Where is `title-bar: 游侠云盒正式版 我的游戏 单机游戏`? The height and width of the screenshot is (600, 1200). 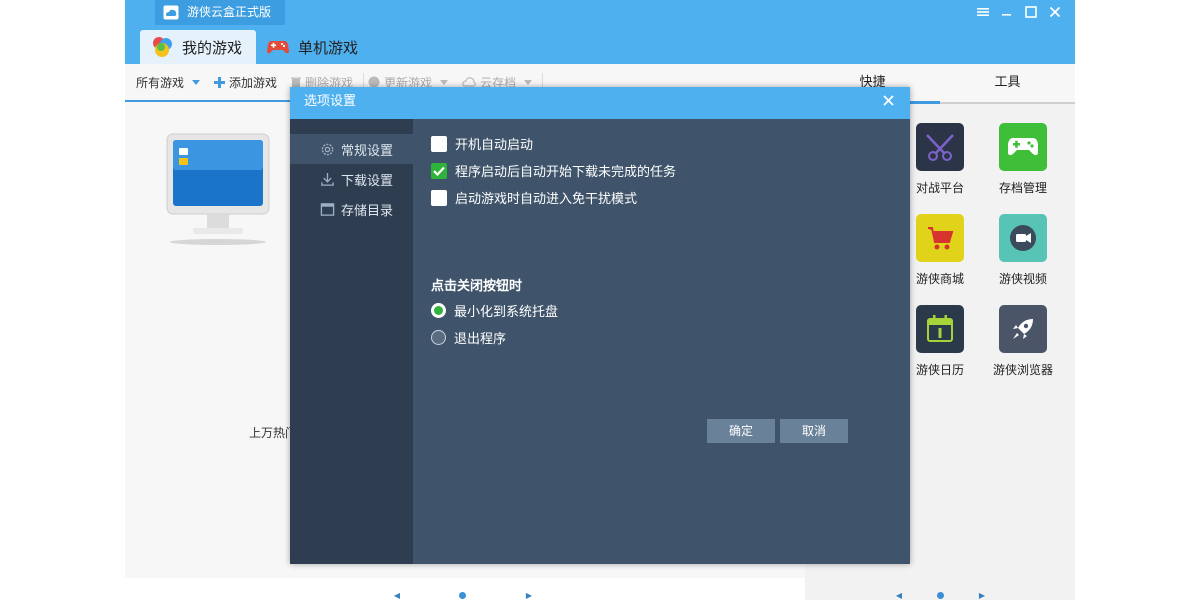 title-bar: 游侠云盒正式版 我的游戏 单机游戏 is located at coordinates (600, 32).